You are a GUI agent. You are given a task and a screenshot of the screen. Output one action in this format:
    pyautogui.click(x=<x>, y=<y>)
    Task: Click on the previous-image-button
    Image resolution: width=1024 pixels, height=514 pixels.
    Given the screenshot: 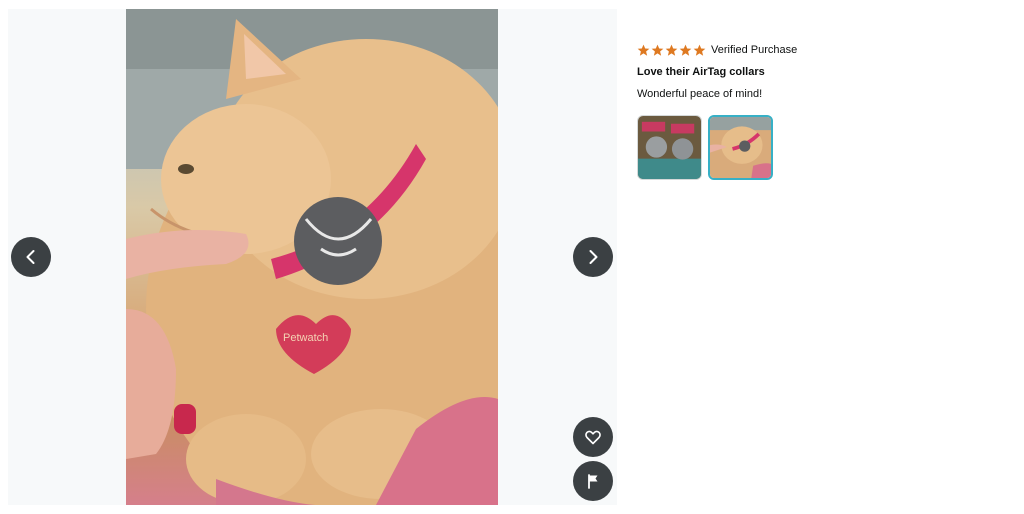 What is the action you would take?
    pyautogui.click(x=31, y=257)
    